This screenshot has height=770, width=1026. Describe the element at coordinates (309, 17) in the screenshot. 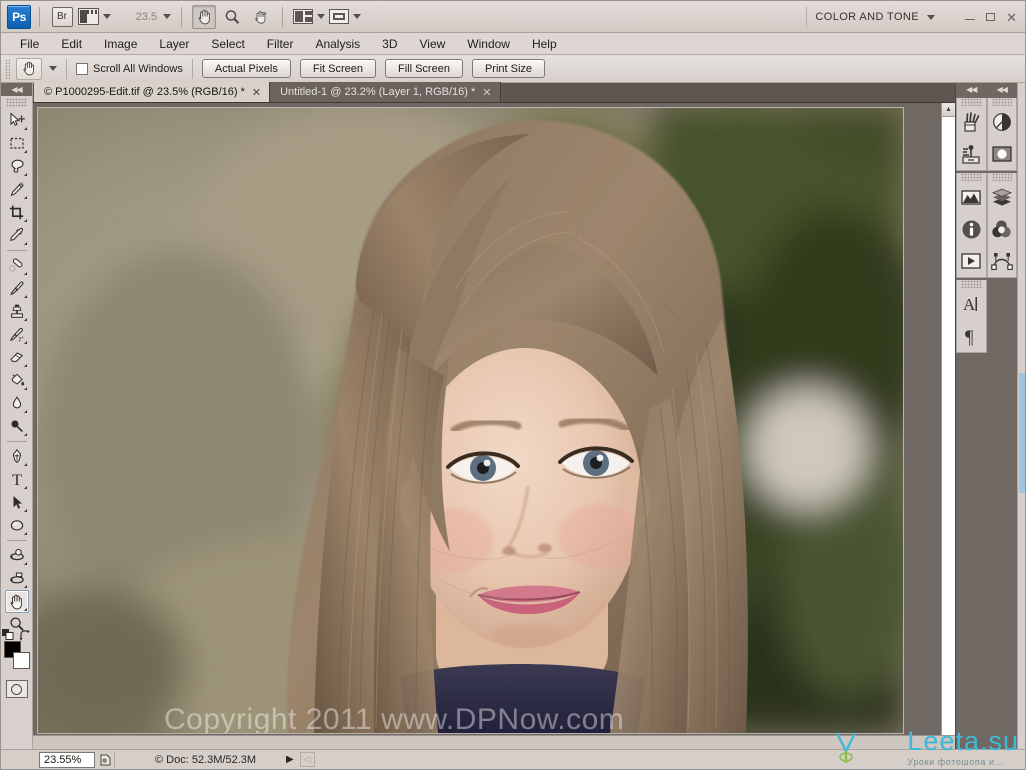

I see `arrange-documents-button` at that location.